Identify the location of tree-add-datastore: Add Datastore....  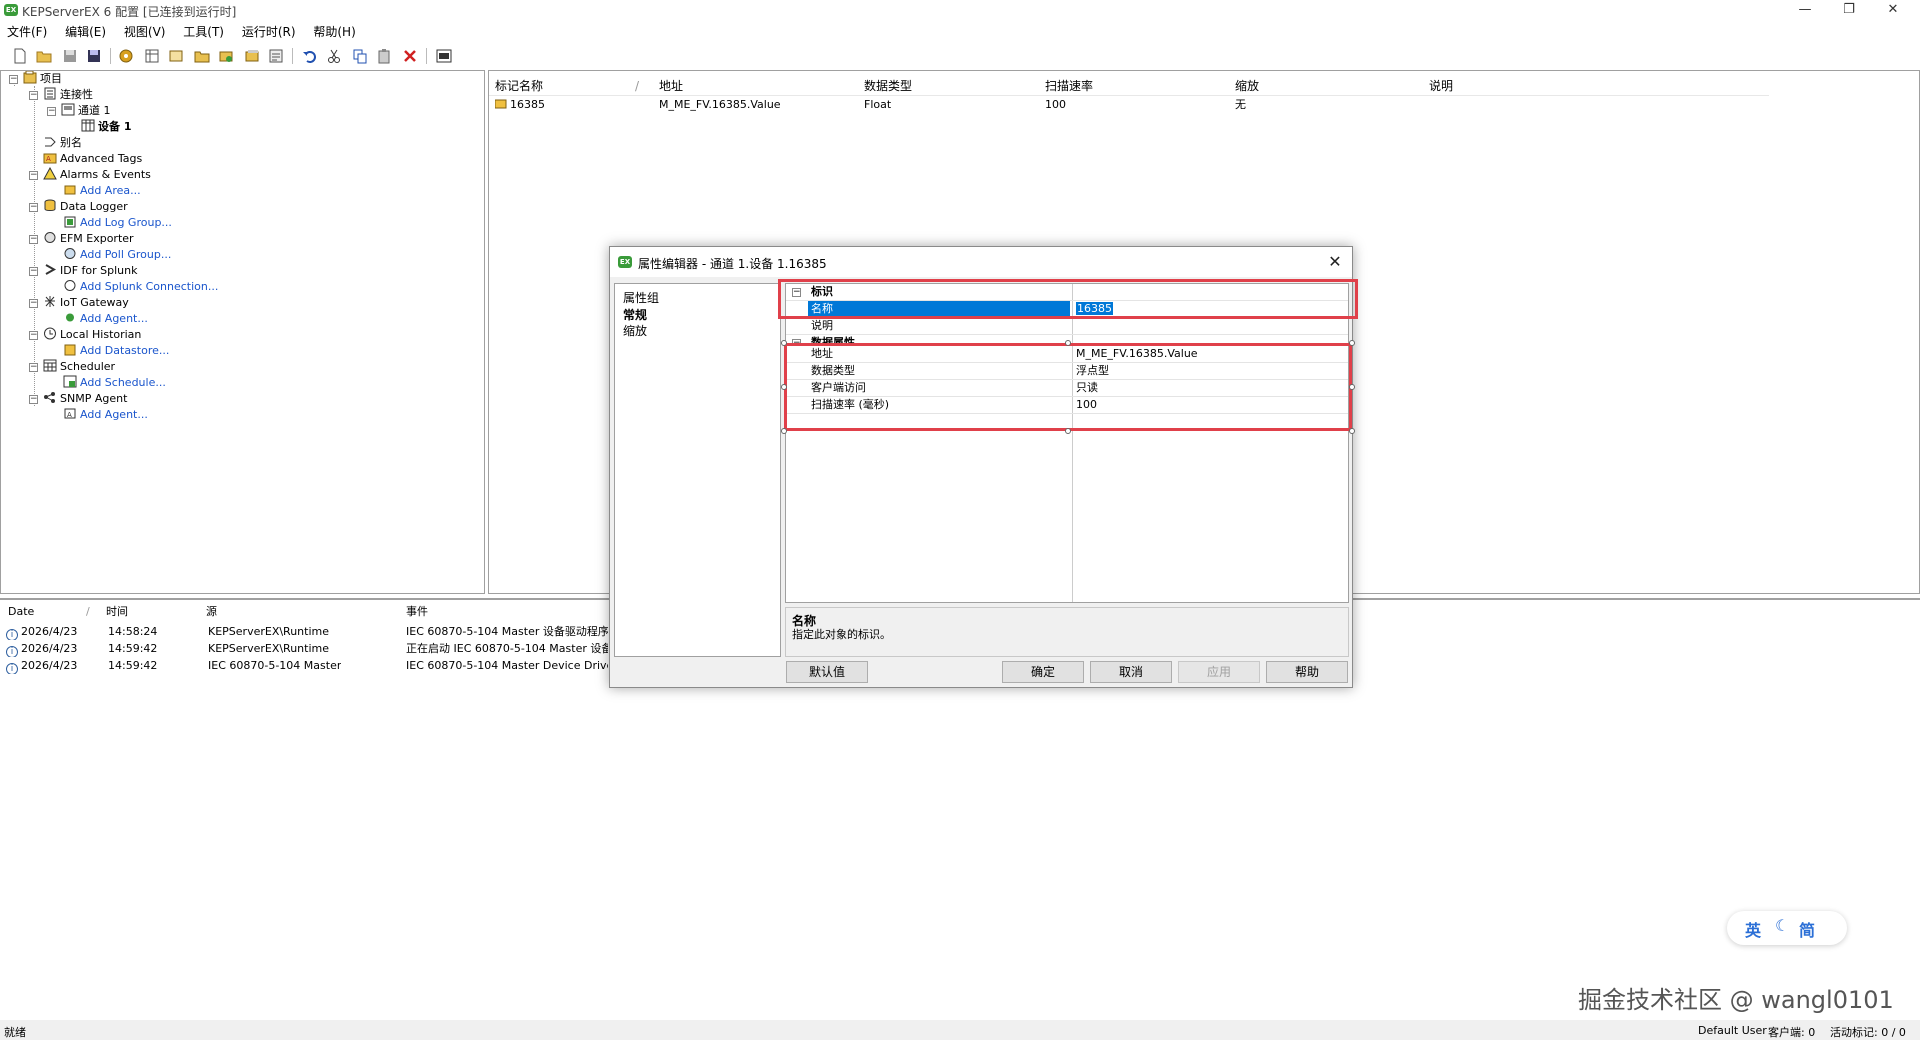
(116, 350).